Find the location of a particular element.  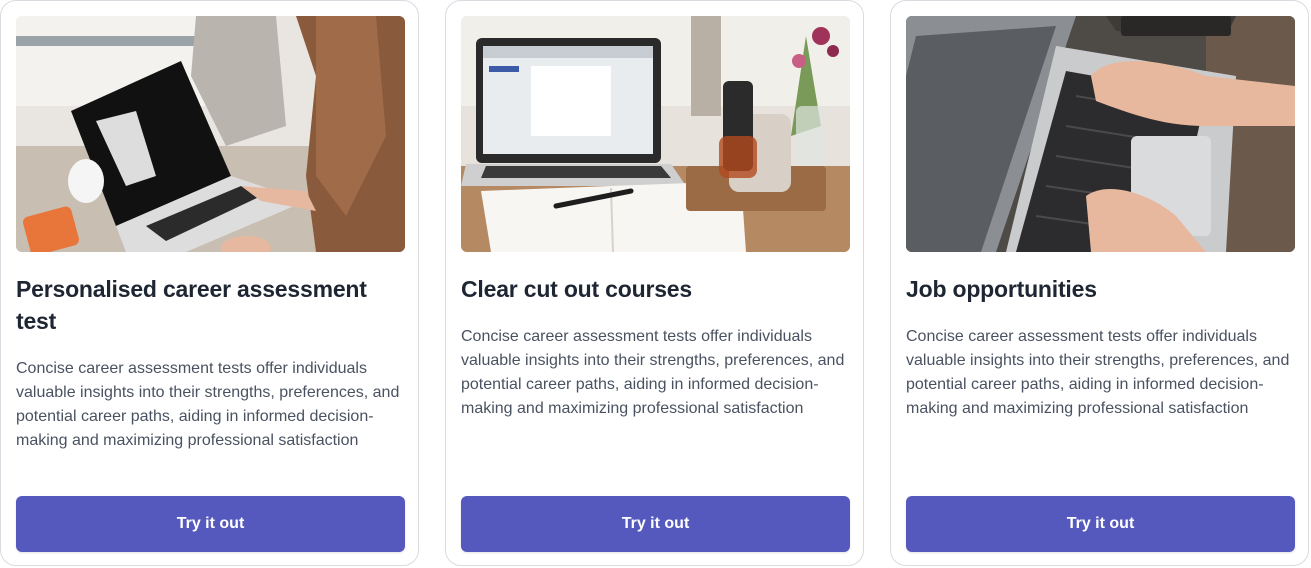

card-title: Job opportunities is located at coordinates (1001, 289).